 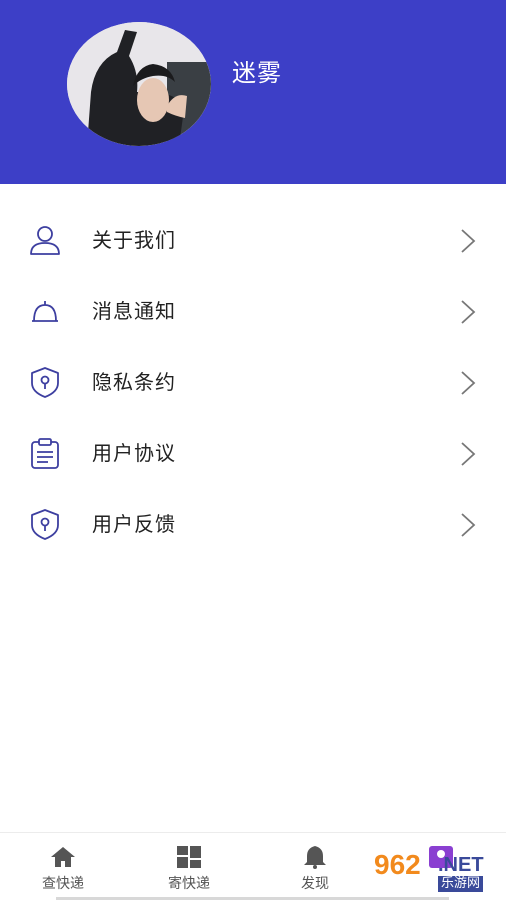 What do you see at coordinates (461, 865) in the screenshot?
I see `watermark-suffix: .NET` at bounding box center [461, 865].